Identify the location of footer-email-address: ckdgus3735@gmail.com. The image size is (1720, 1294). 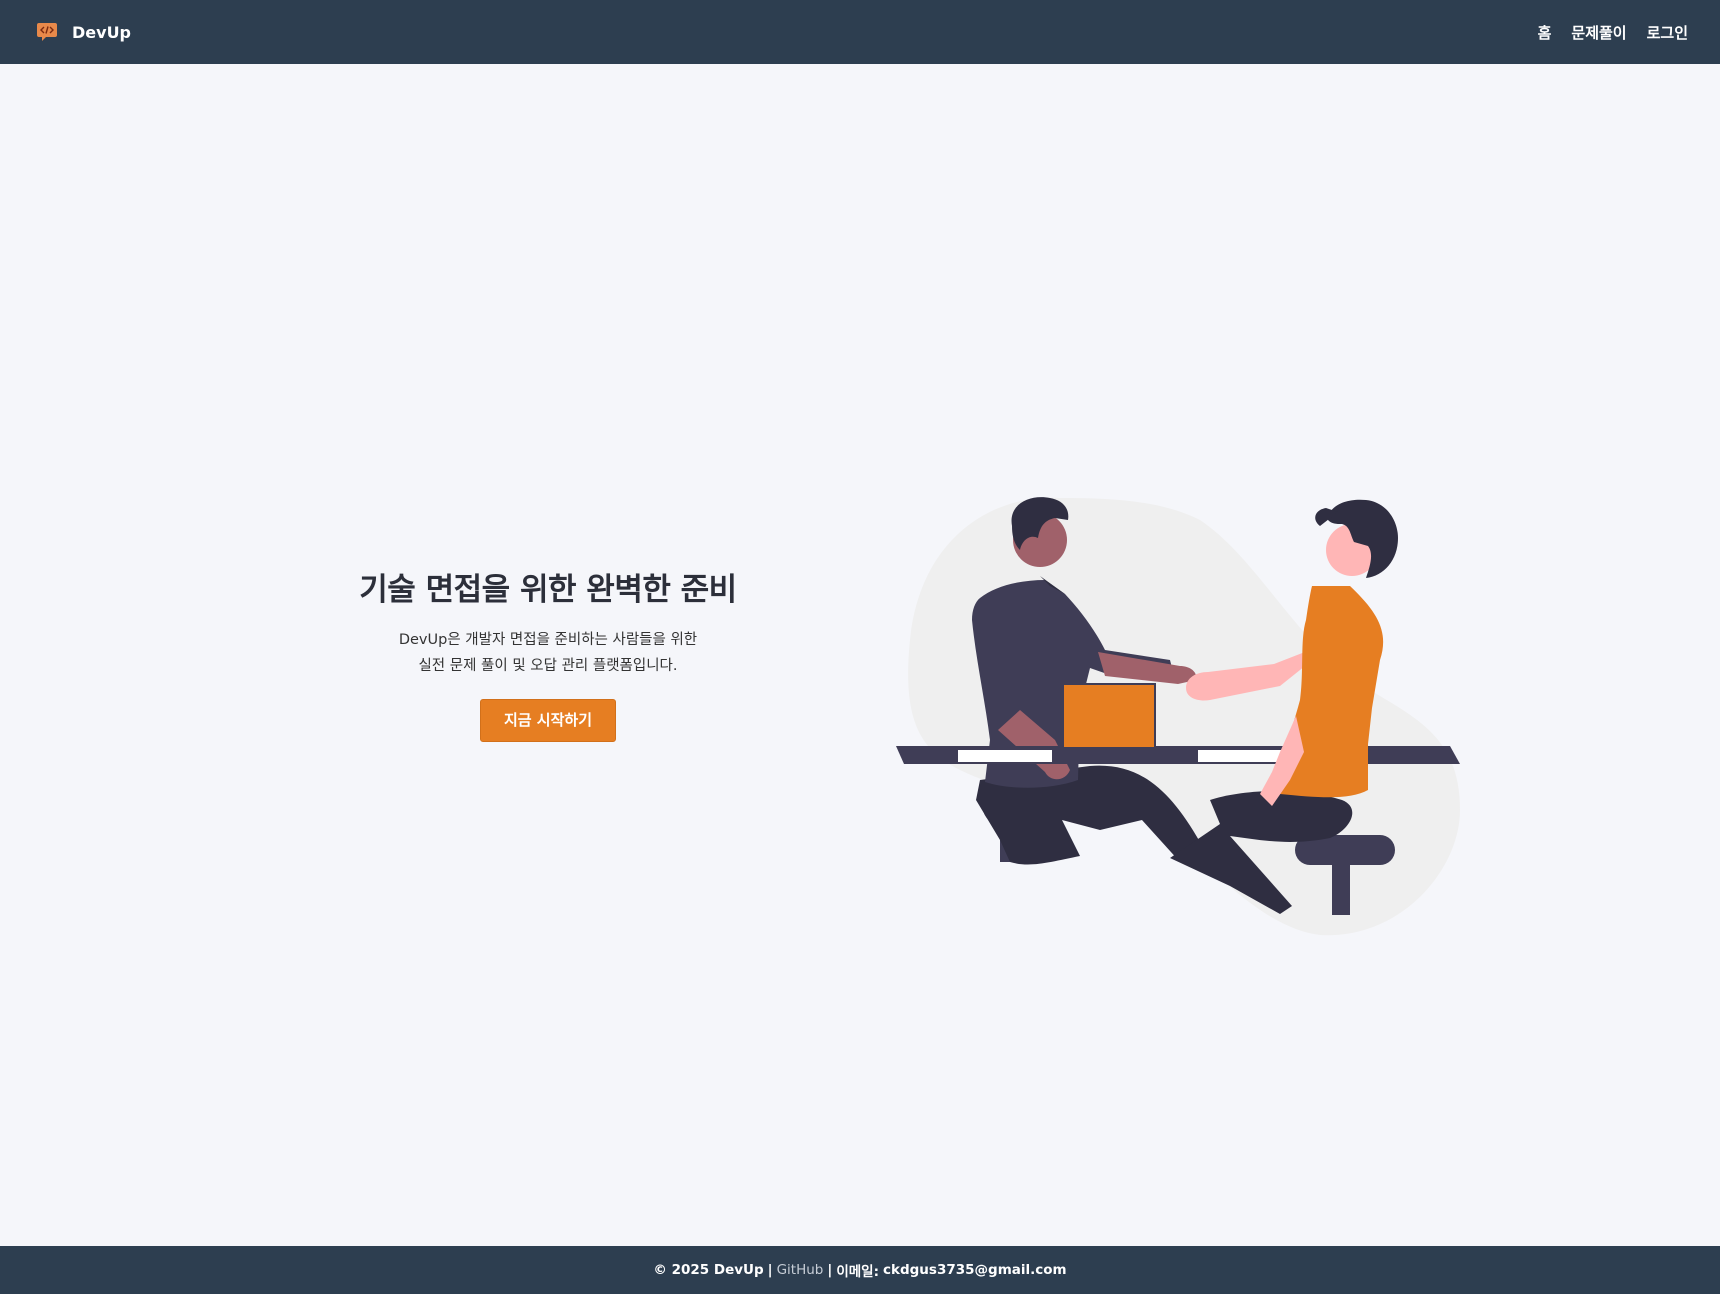
(975, 1270).